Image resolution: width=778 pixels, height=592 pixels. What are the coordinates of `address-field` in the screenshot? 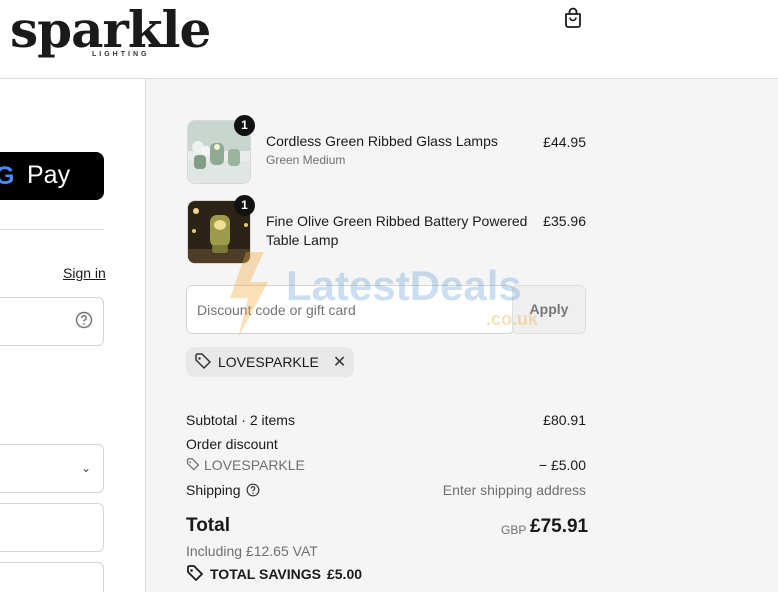 It's located at (52, 577).